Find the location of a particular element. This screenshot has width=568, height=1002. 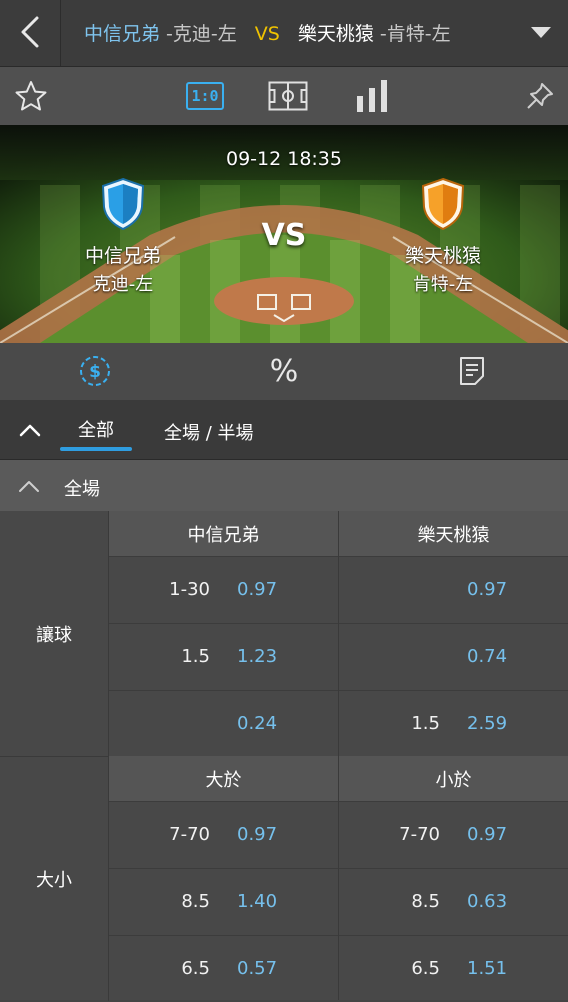

vs-label: VS is located at coordinates (267, 34).